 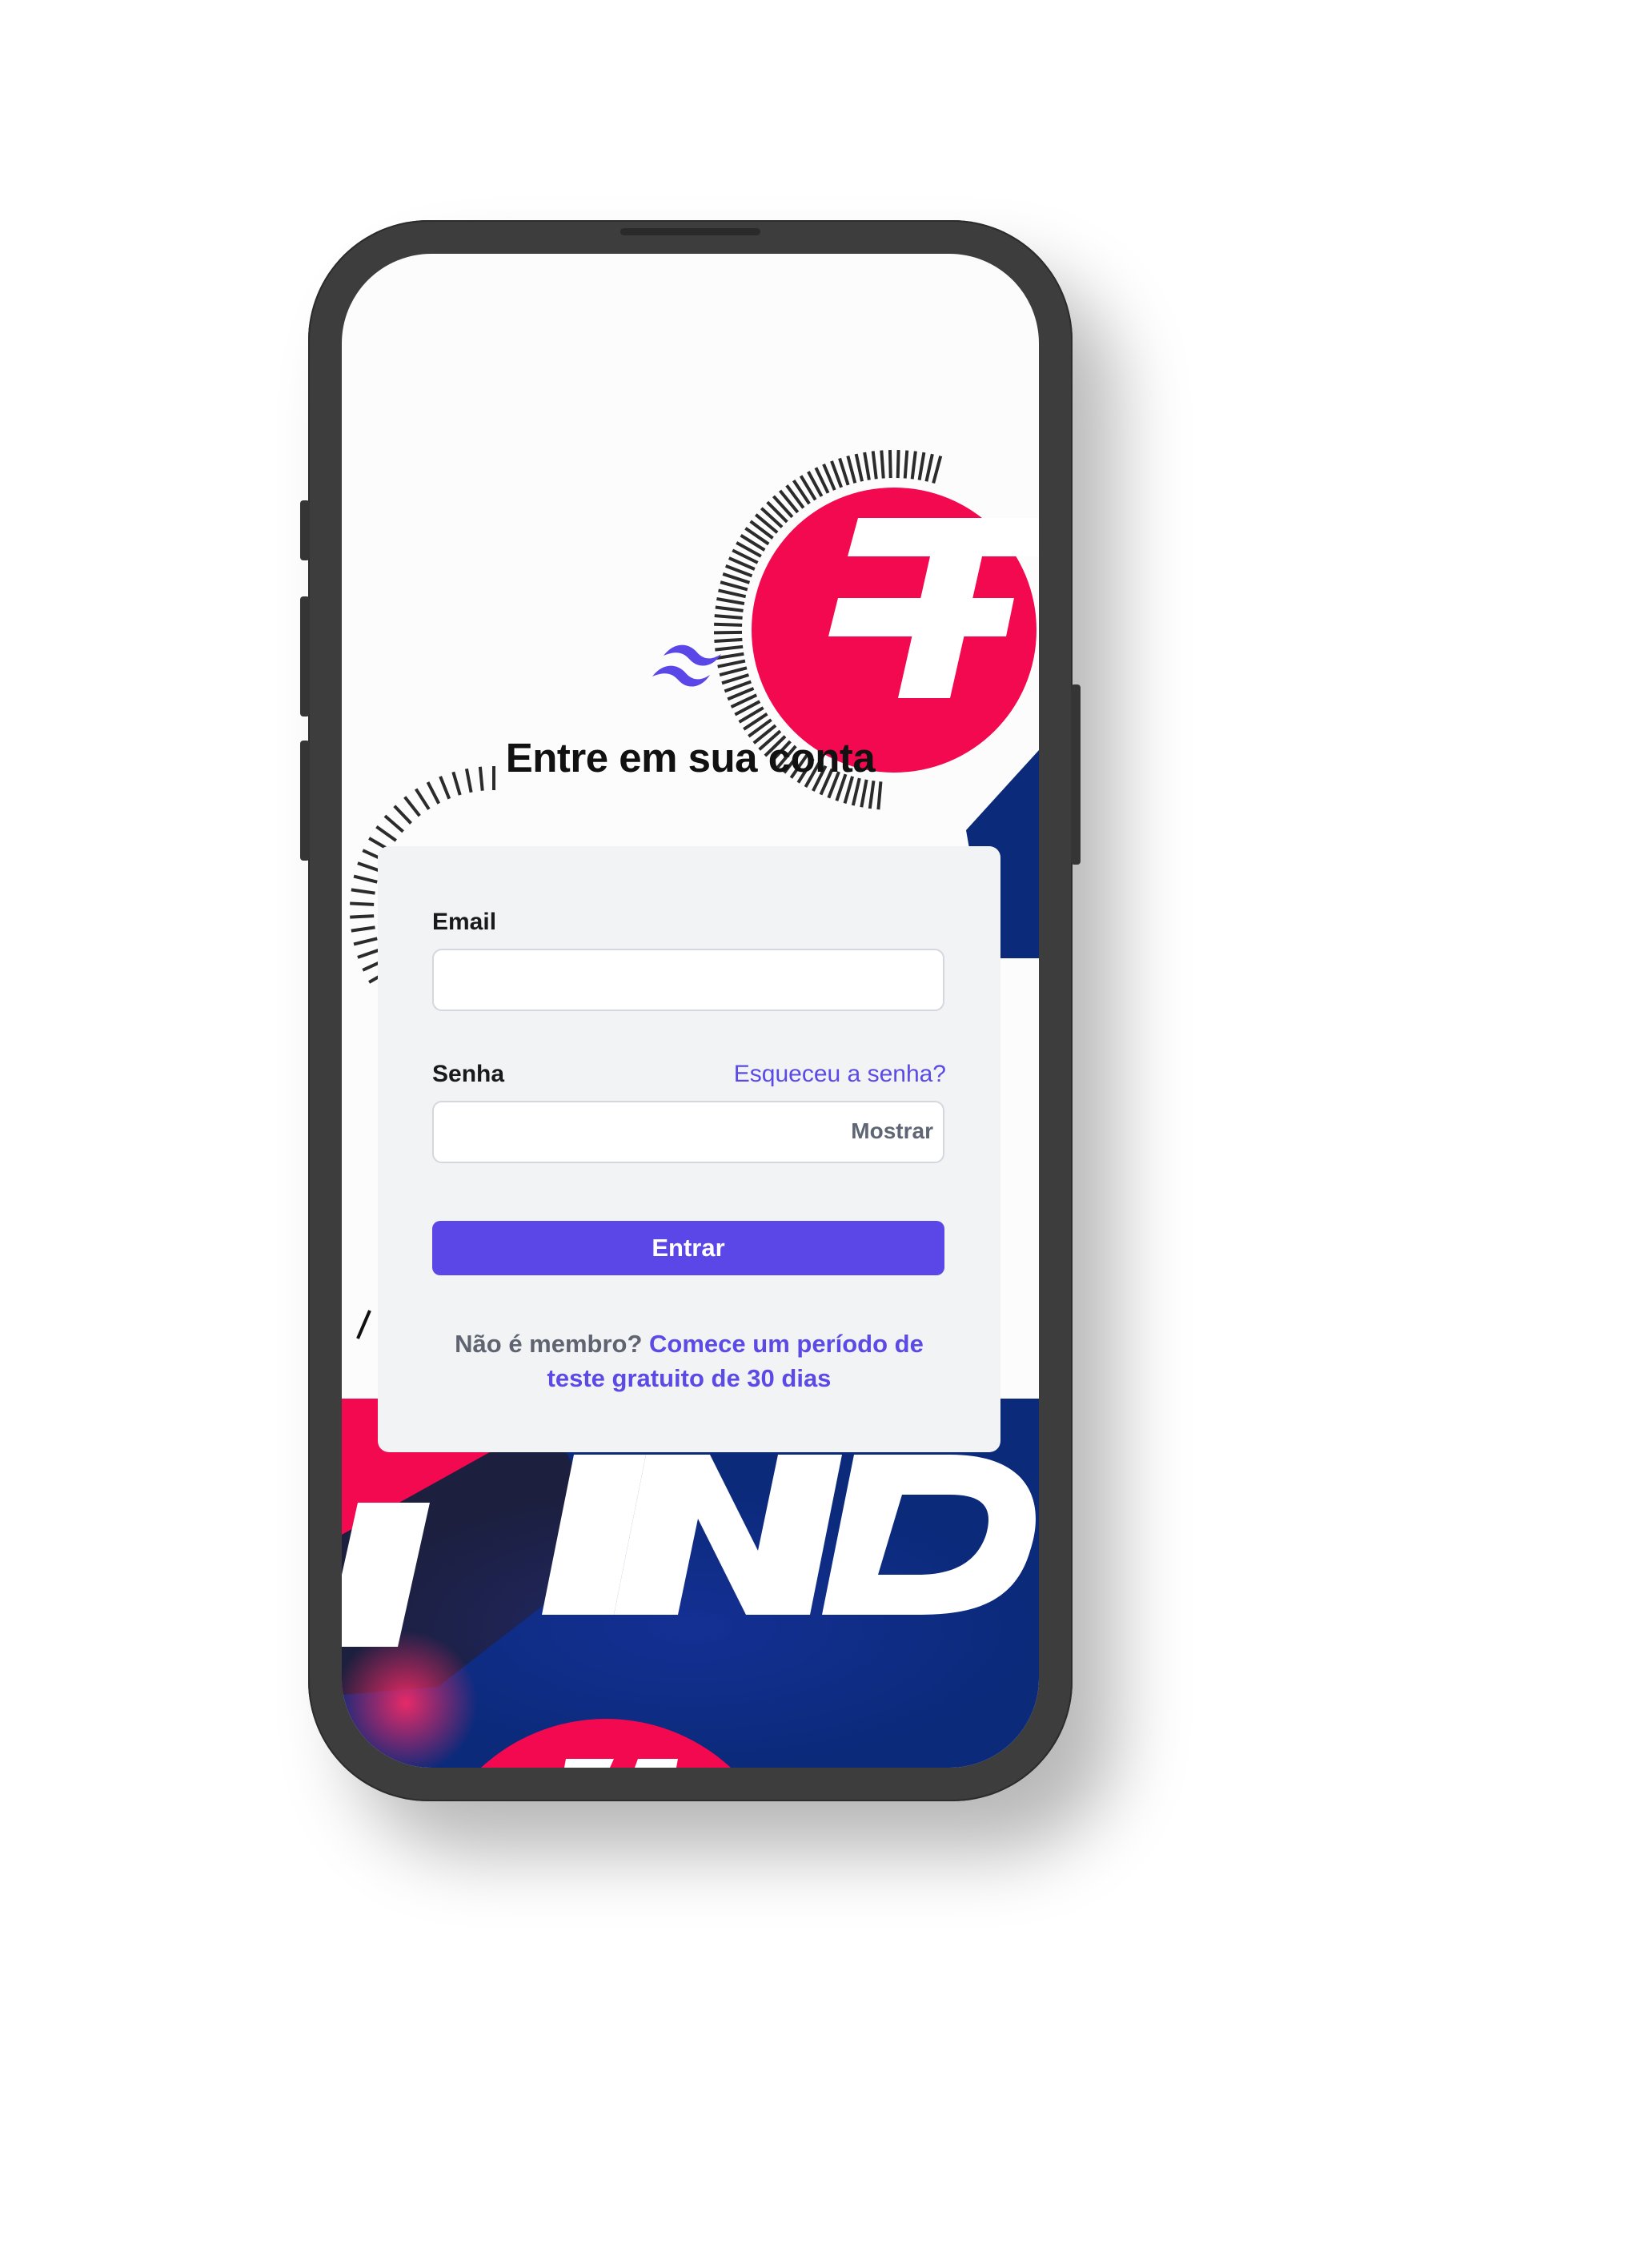 I want to click on not-member-text: Não é membro?, so click(x=549, y=1344).